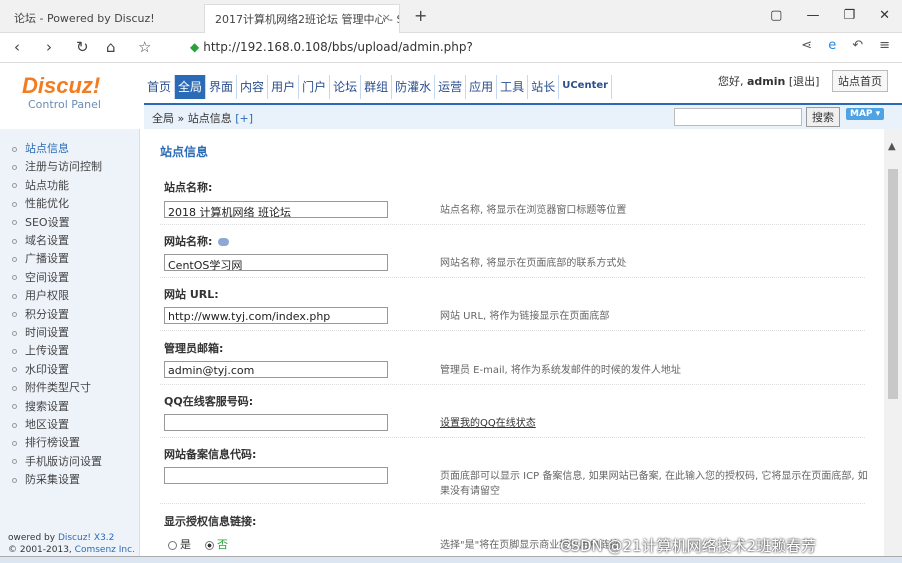 The width and height of the screenshot is (902, 563). Describe the element at coordinates (586, 87) in the screenshot. I see `nav-item: UCenter` at that location.